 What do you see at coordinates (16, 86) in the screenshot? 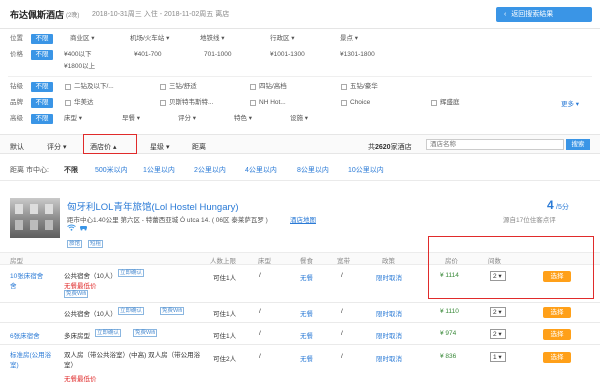
I see `filter-label-star: 钻级` at bounding box center [16, 86].